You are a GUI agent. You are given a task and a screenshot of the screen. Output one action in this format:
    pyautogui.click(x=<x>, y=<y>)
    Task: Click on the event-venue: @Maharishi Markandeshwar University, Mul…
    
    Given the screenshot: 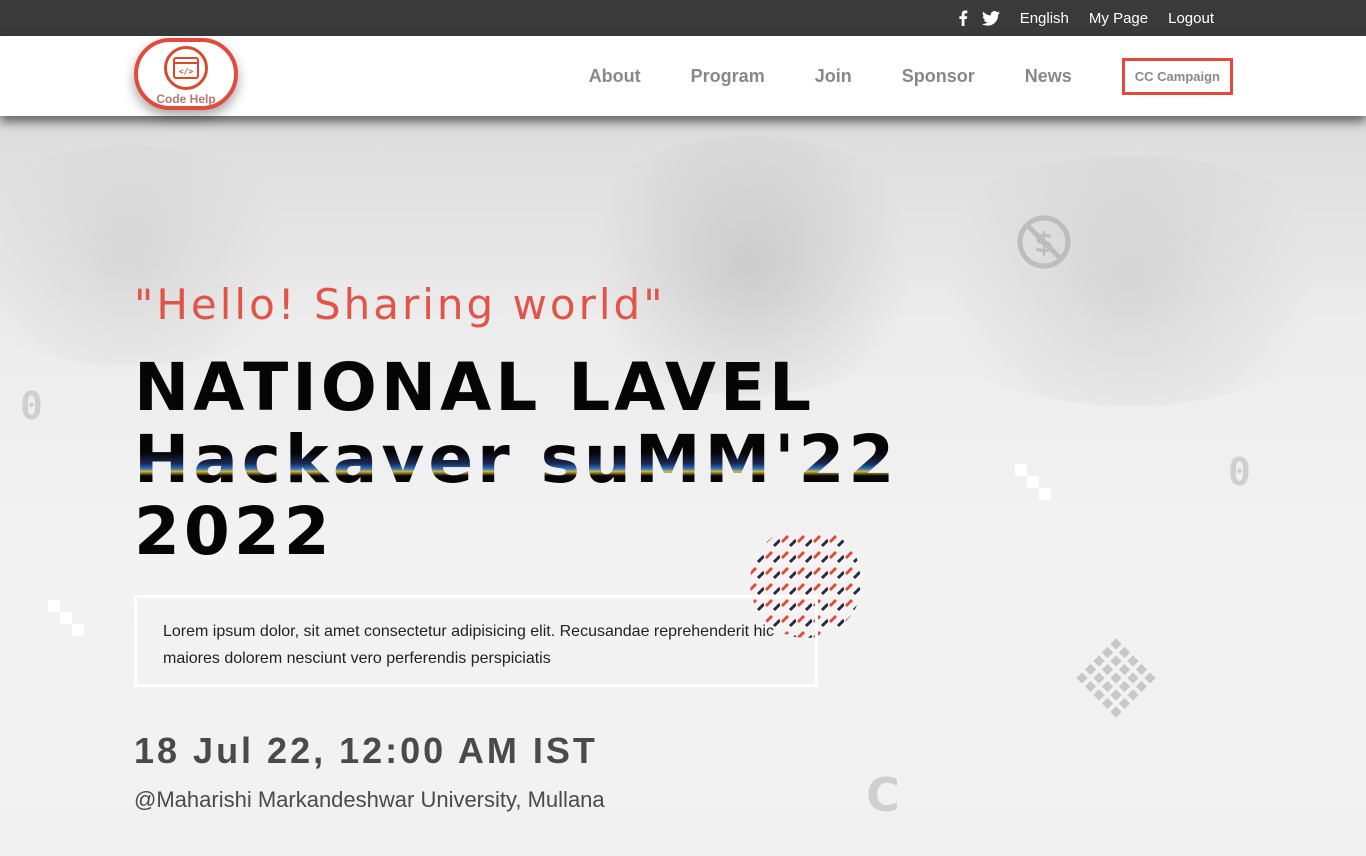 What is the action you would take?
    pyautogui.click(x=369, y=799)
    